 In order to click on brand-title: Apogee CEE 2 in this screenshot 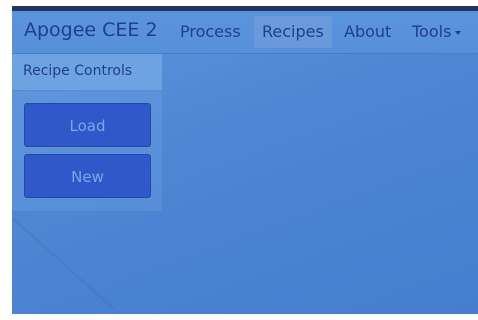, I will do `click(91, 30)`.